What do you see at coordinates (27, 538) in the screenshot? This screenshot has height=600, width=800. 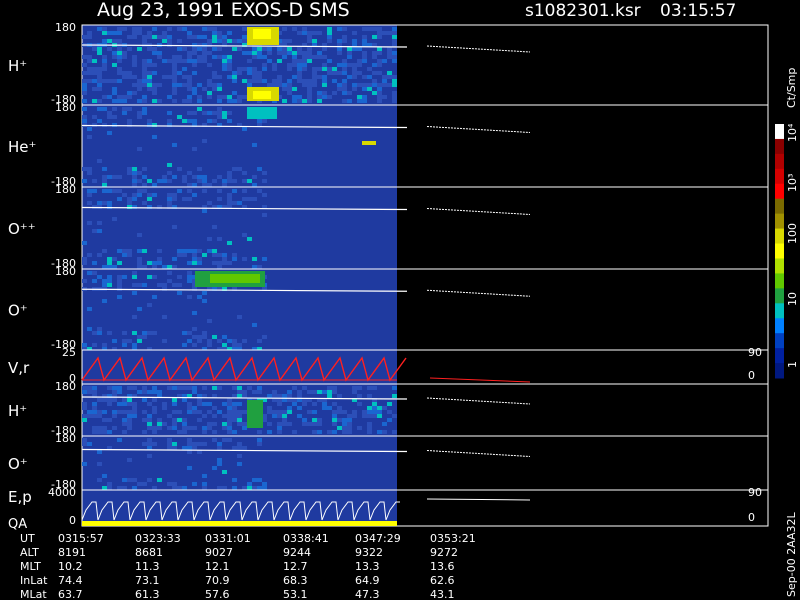 I see `table-row-label: UT` at bounding box center [27, 538].